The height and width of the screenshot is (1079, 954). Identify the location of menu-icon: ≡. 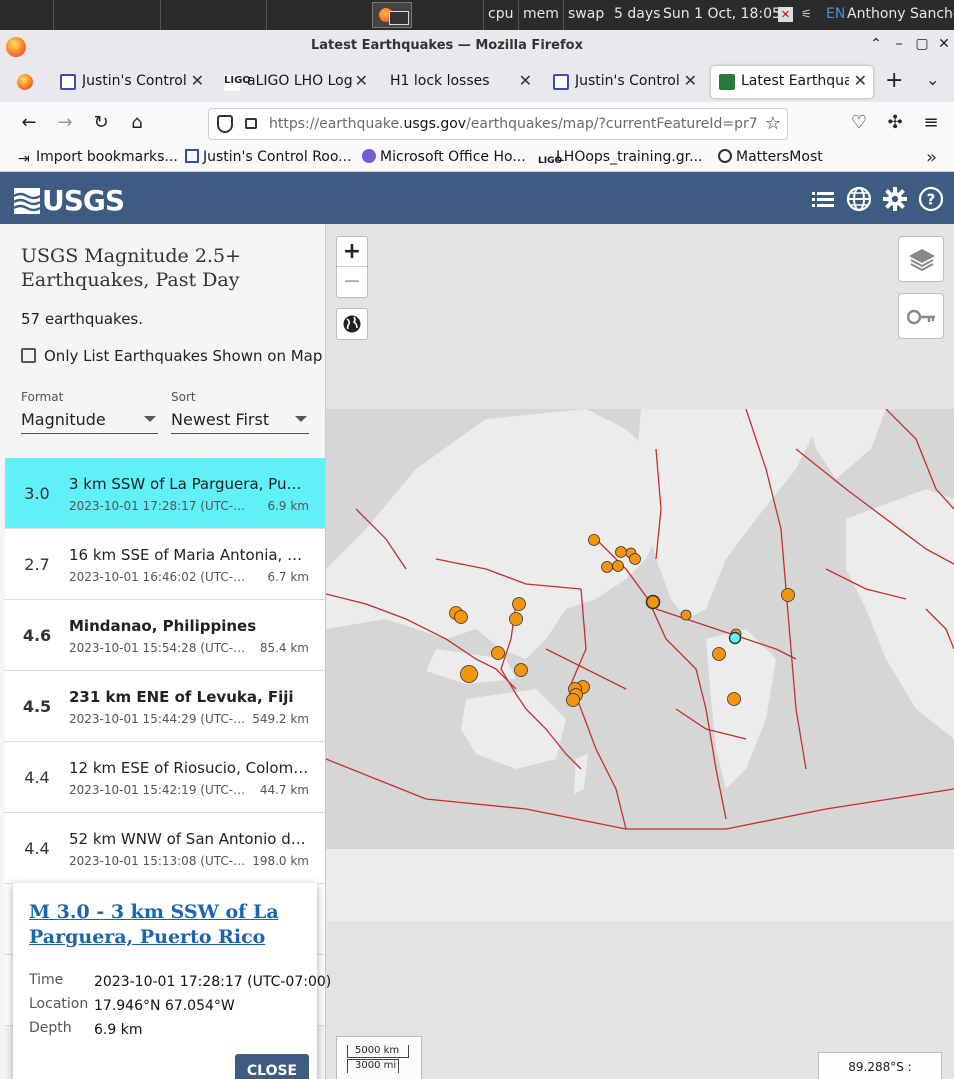
(931, 124).